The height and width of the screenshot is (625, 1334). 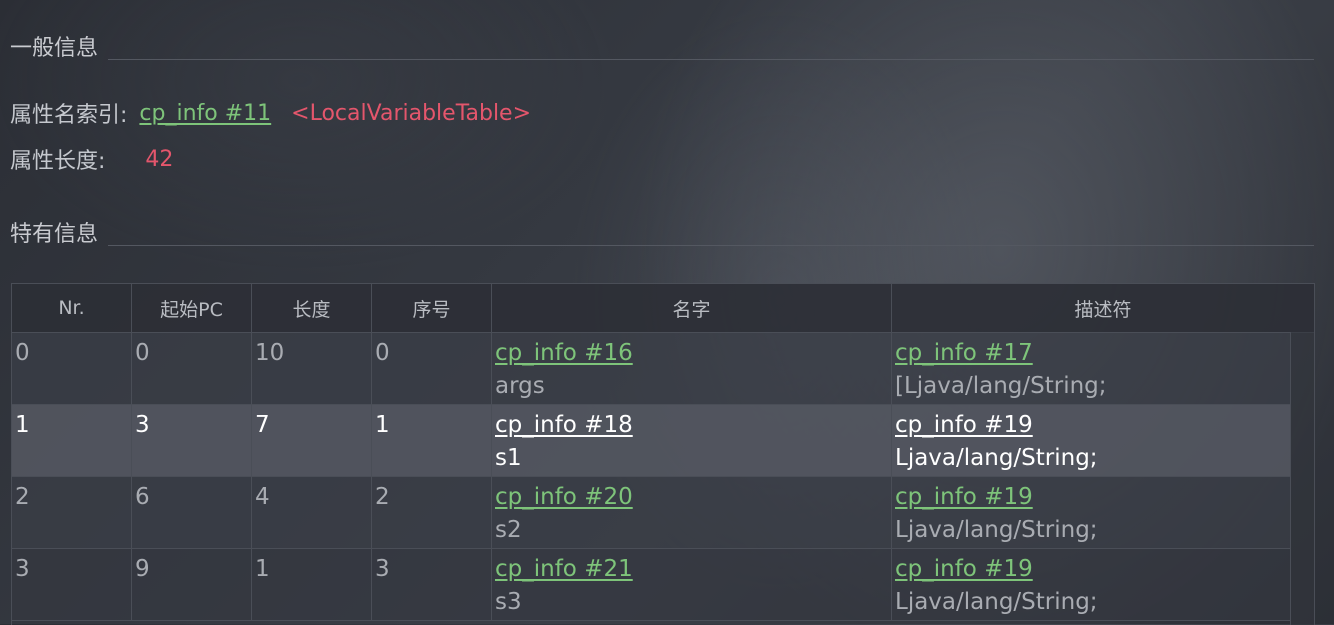 I want to click on column-header-start-pc: 起始PC, so click(x=192, y=308).